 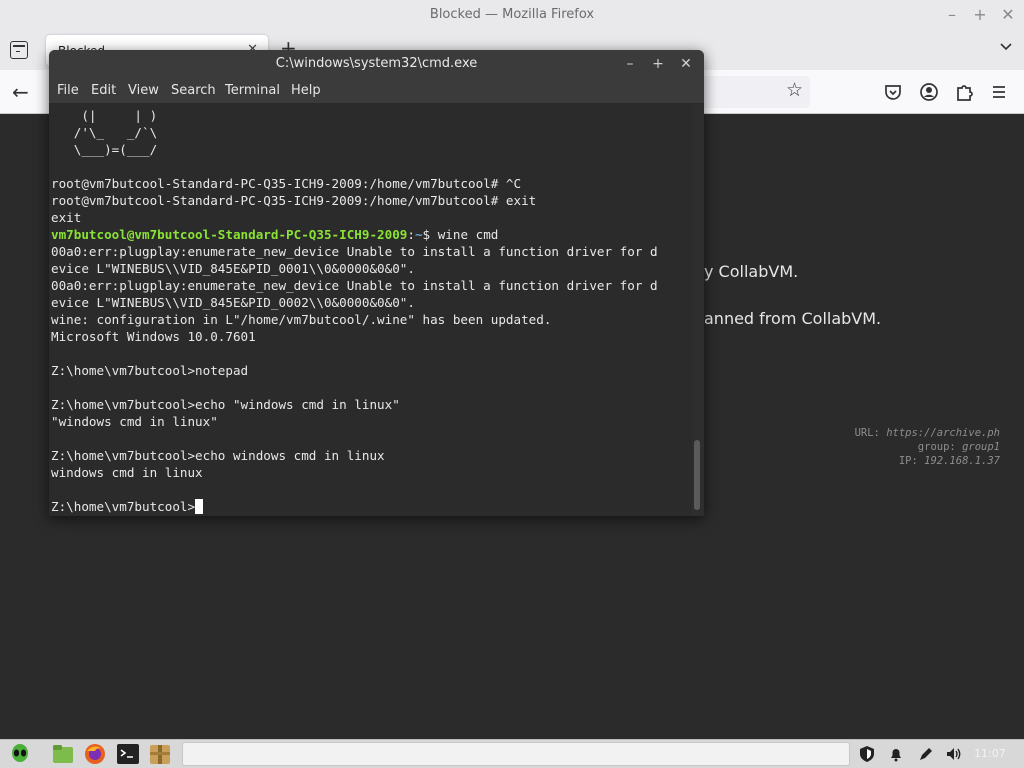 I want to click on text-cursor, so click(x=199, y=506).